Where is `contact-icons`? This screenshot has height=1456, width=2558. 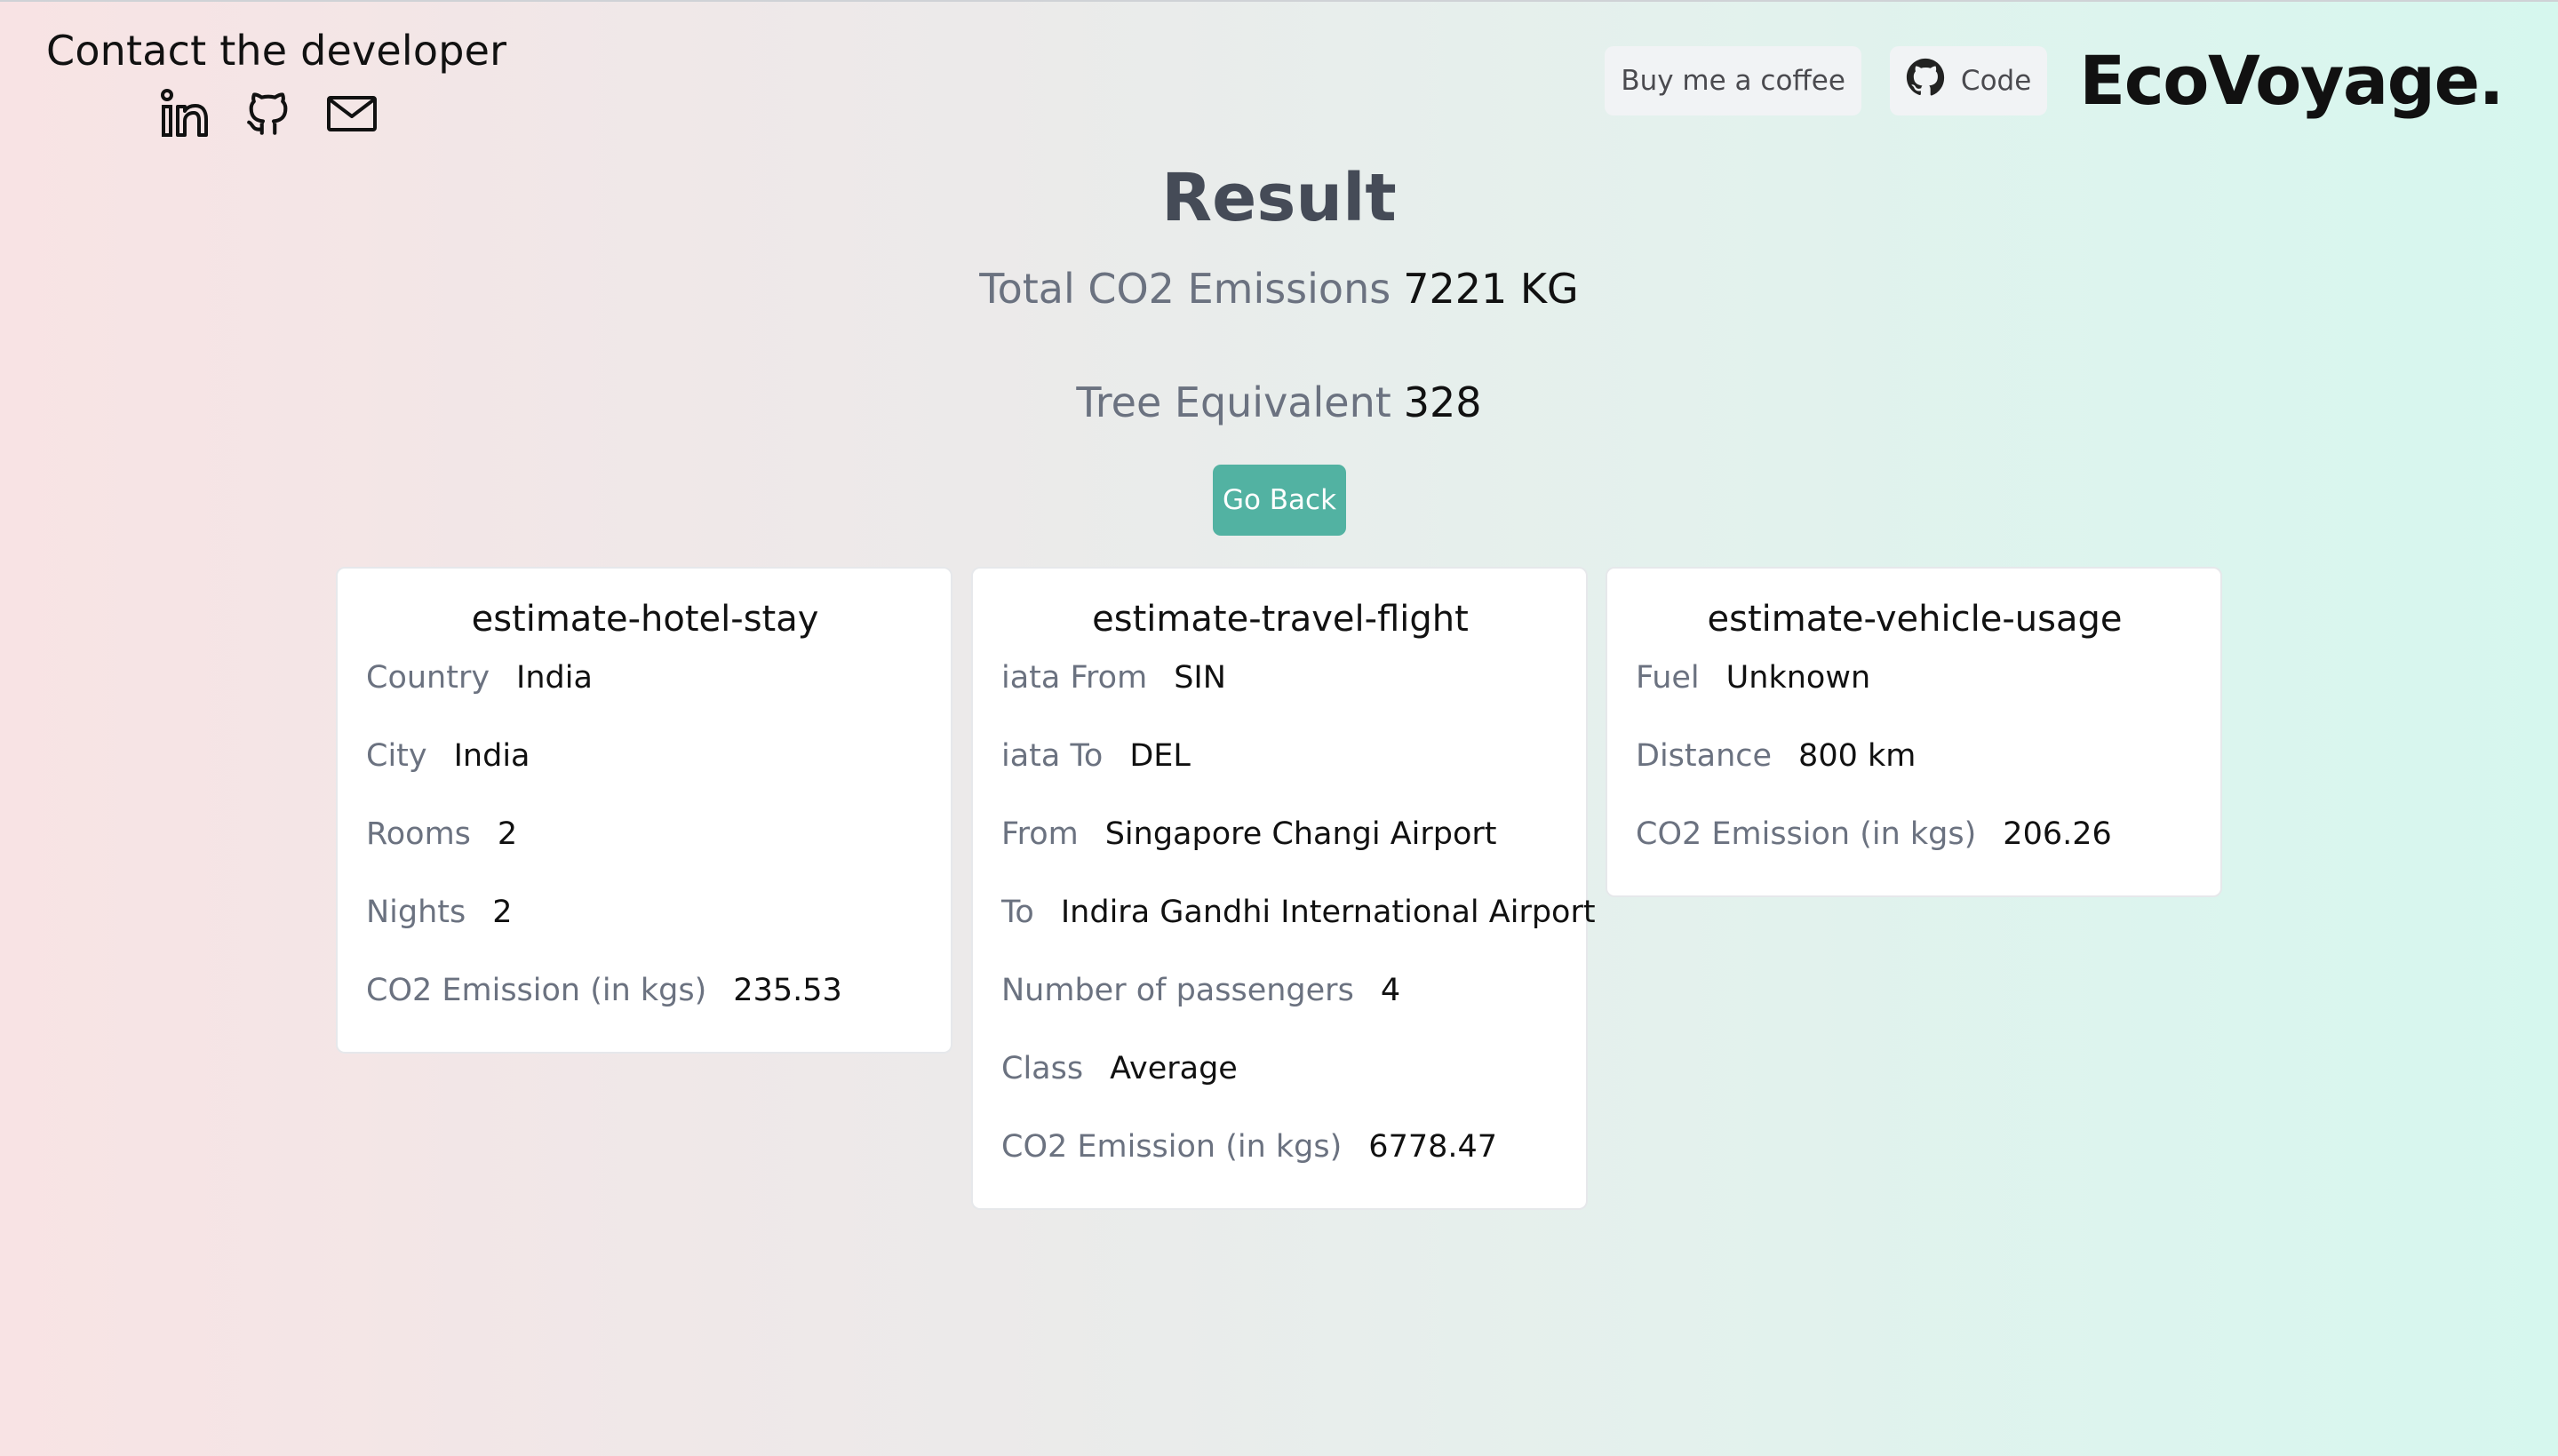
contact-icons is located at coordinates (268, 113).